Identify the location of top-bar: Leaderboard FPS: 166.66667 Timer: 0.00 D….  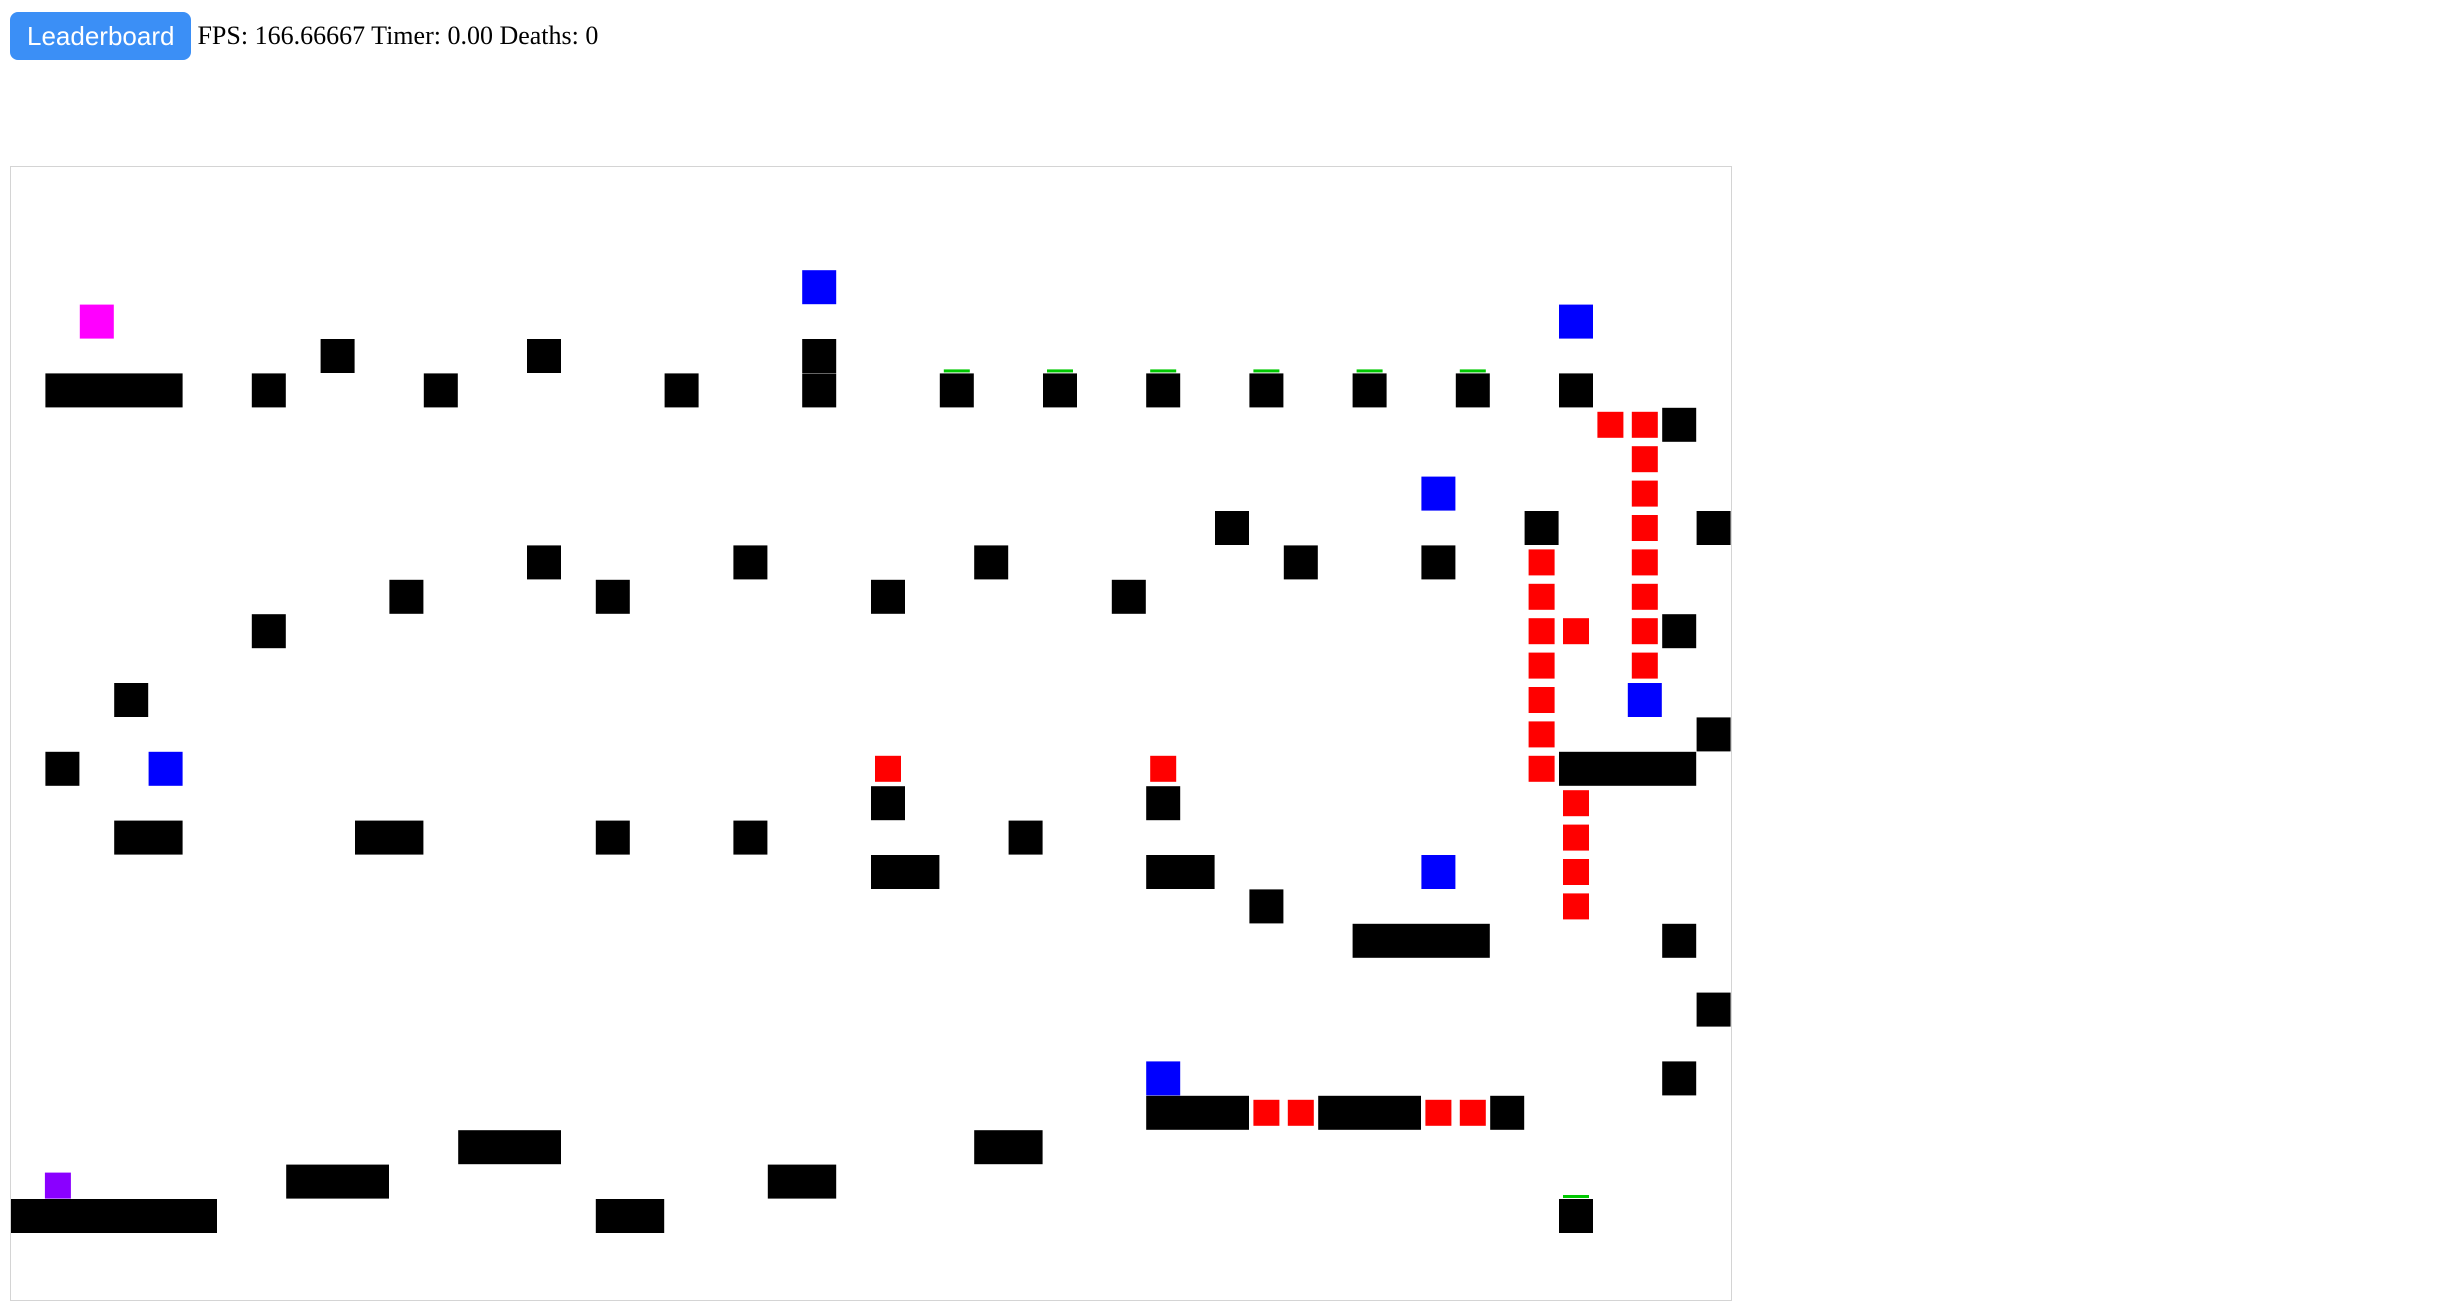
(304, 36).